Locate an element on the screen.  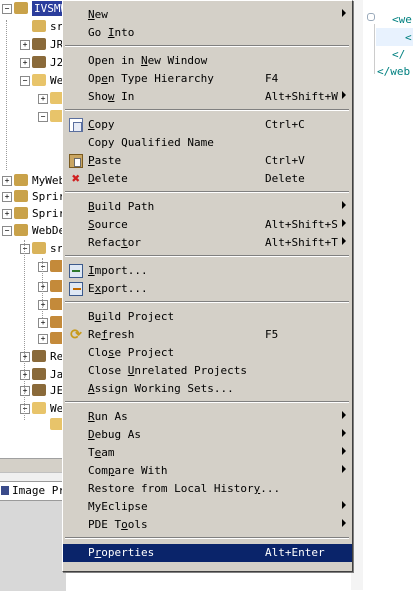
menu-item-label: Show In is located at coordinates (111, 96).